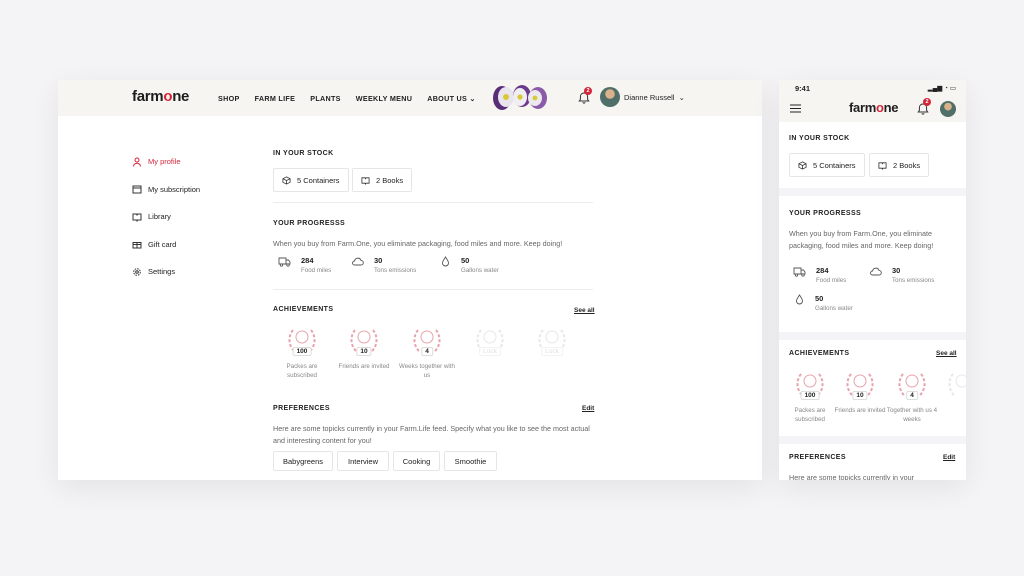  What do you see at coordinates (166, 162) in the screenshot?
I see `sidebar-item-my-profile: My profile` at bounding box center [166, 162].